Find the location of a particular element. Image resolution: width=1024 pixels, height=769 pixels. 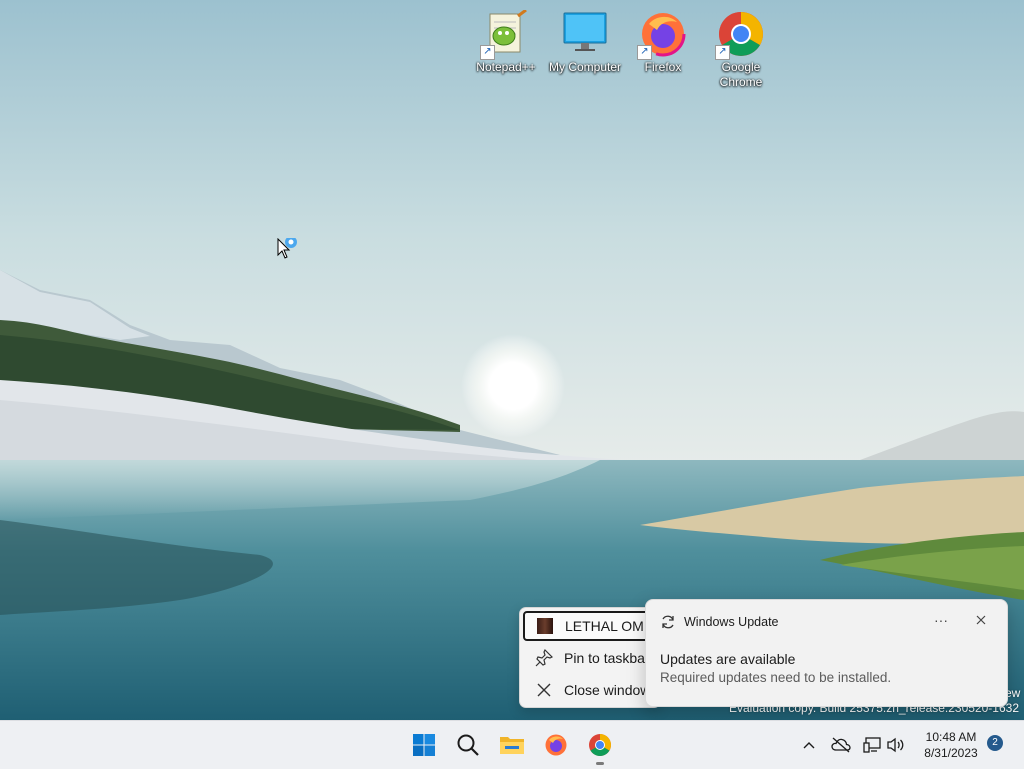

jumplist-item-label: Close window is located at coordinates (607, 690).